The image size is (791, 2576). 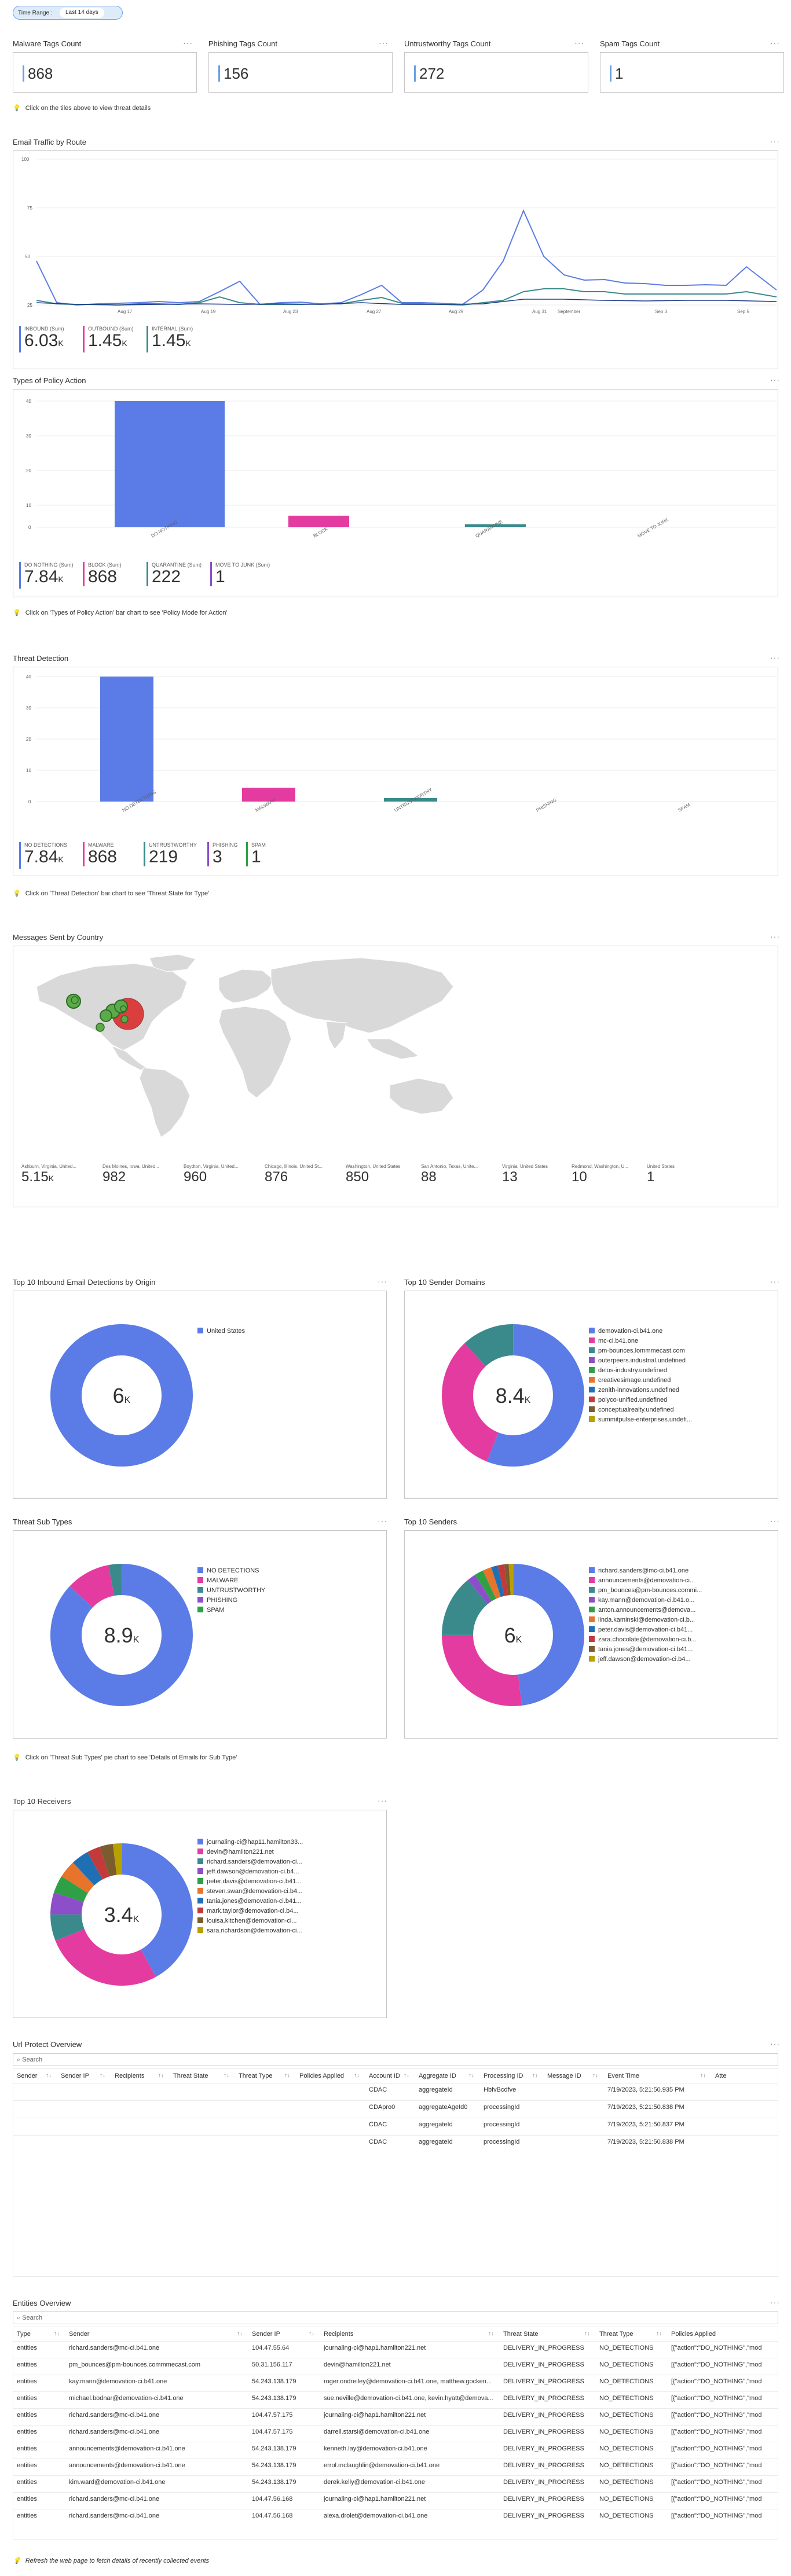 I want to click on column-header: Sender, so click(x=27, y=2075).